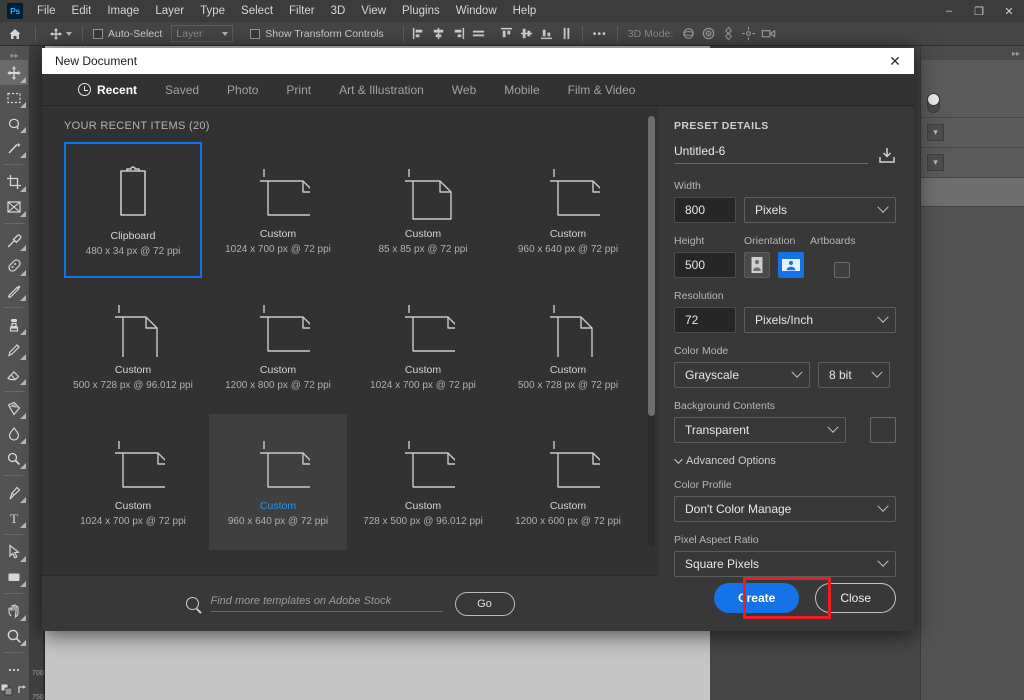 This screenshot has height=700, width=1024. Describe the element at coordinates (933, 102) in the screenshot. I see `toggle-track` at that location.